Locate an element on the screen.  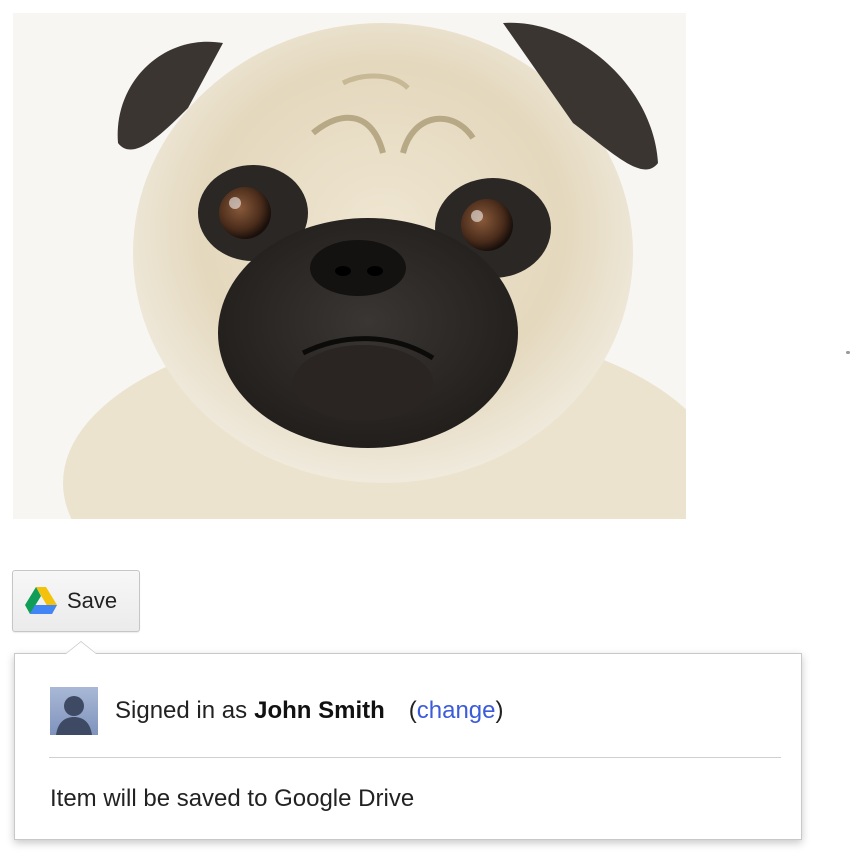
google-drive-icon is located at coordinates (41, 601).